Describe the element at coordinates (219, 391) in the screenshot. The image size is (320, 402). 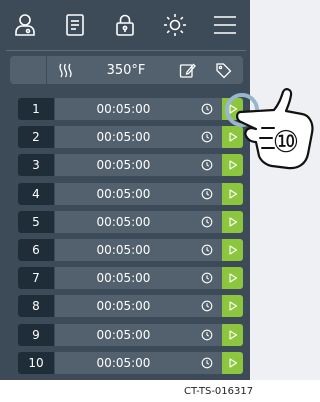
I see `reference-code: CT-TS-016317` at that location.